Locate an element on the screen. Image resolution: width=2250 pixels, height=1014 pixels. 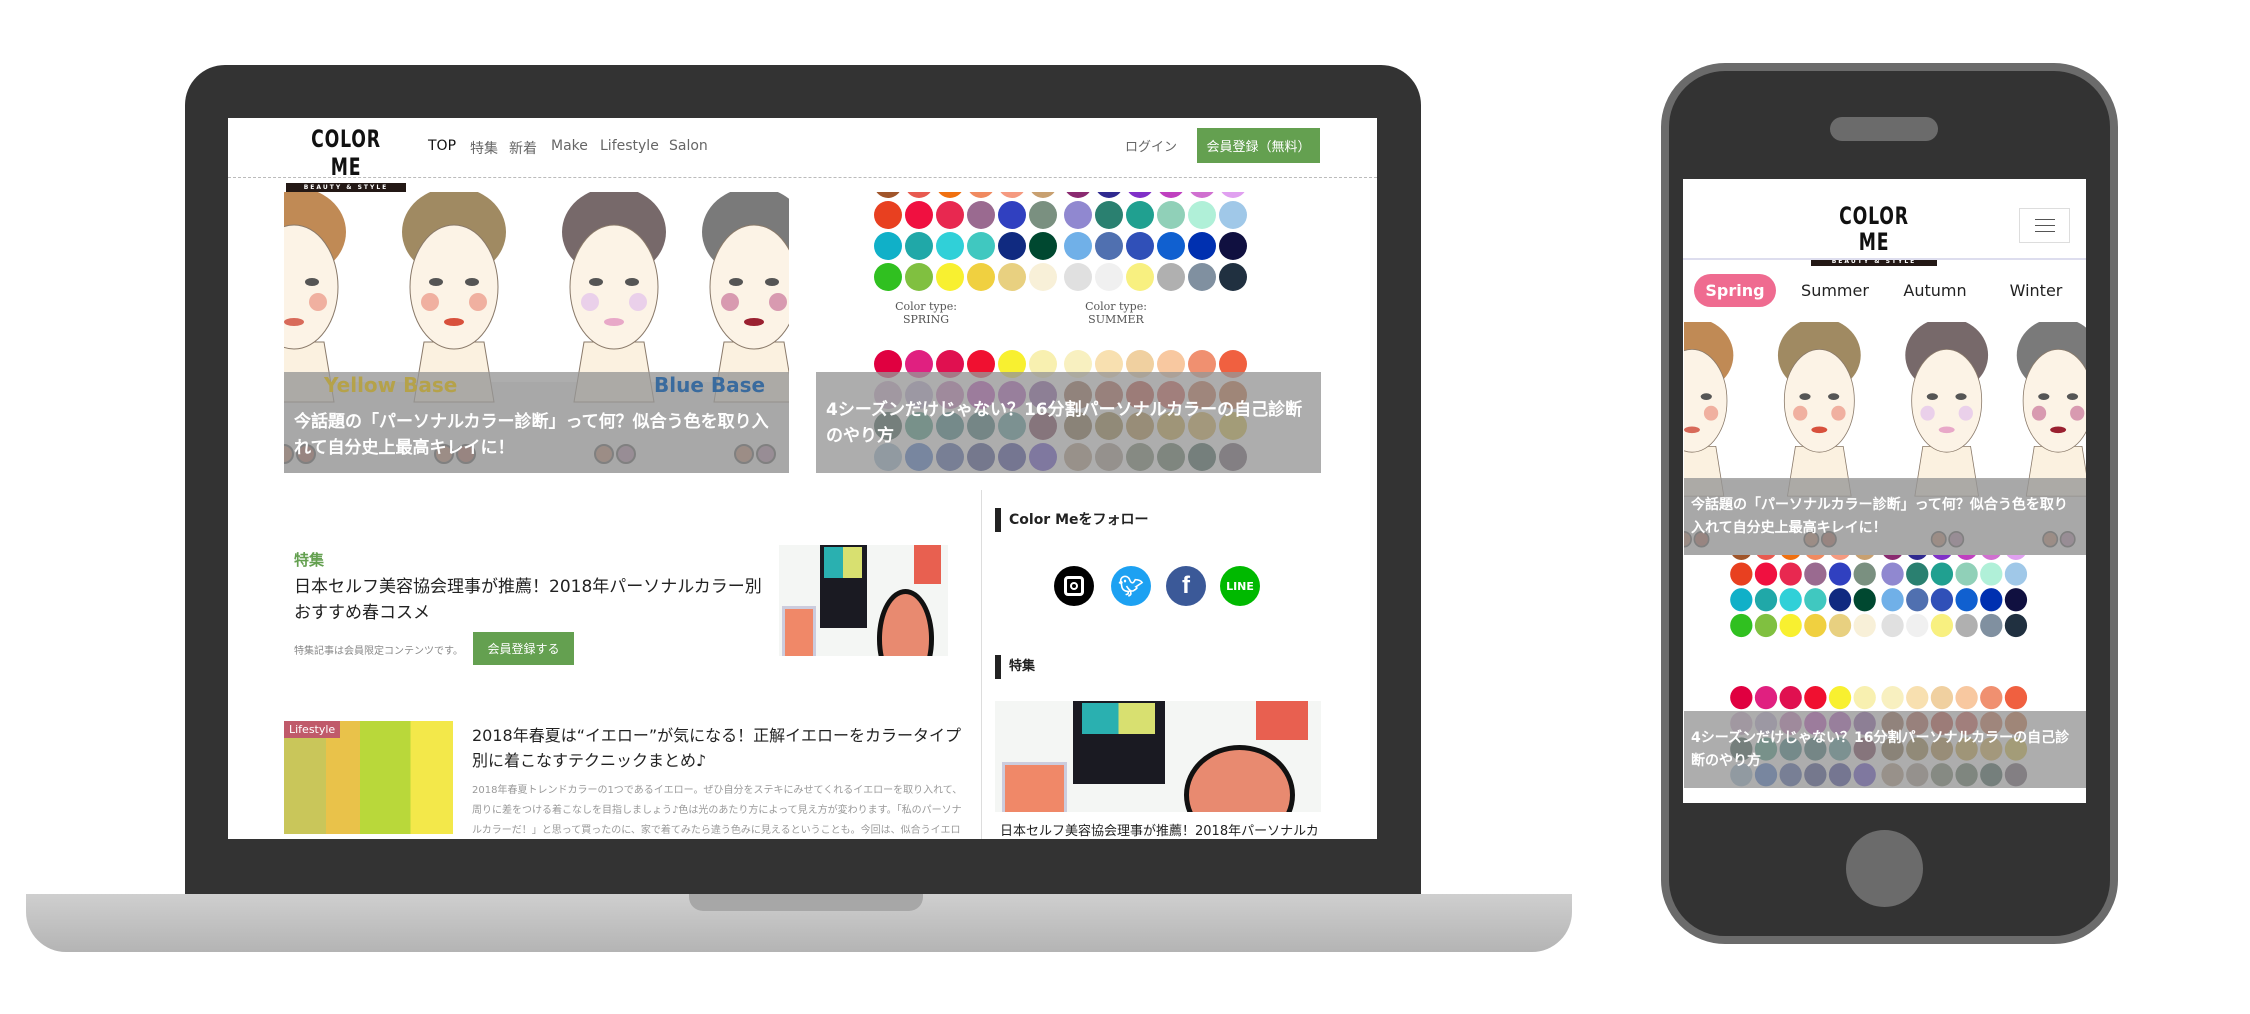
tab-winter: Winter is located at coordinates (2036, 290).